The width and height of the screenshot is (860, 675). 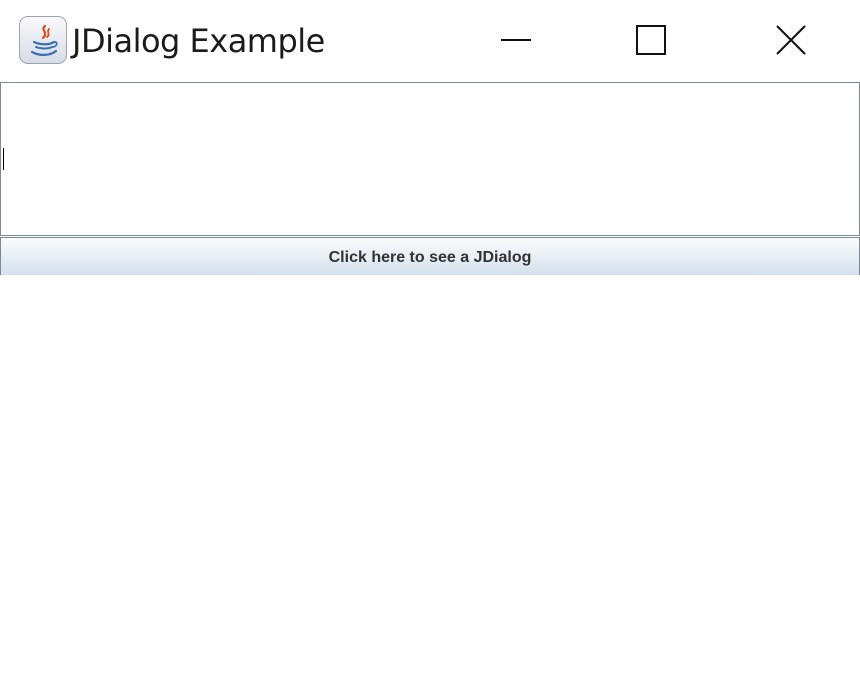 What do you see at coordinates (198, 41) in the screenshot?
I see `window-title: JDialog Example` at bounding box center [198, 41].